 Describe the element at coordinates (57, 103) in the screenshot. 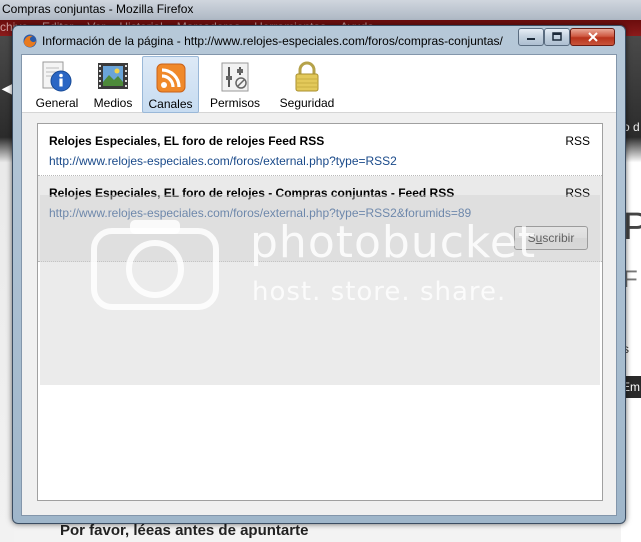

I see `tab-general-label: General` at that location.